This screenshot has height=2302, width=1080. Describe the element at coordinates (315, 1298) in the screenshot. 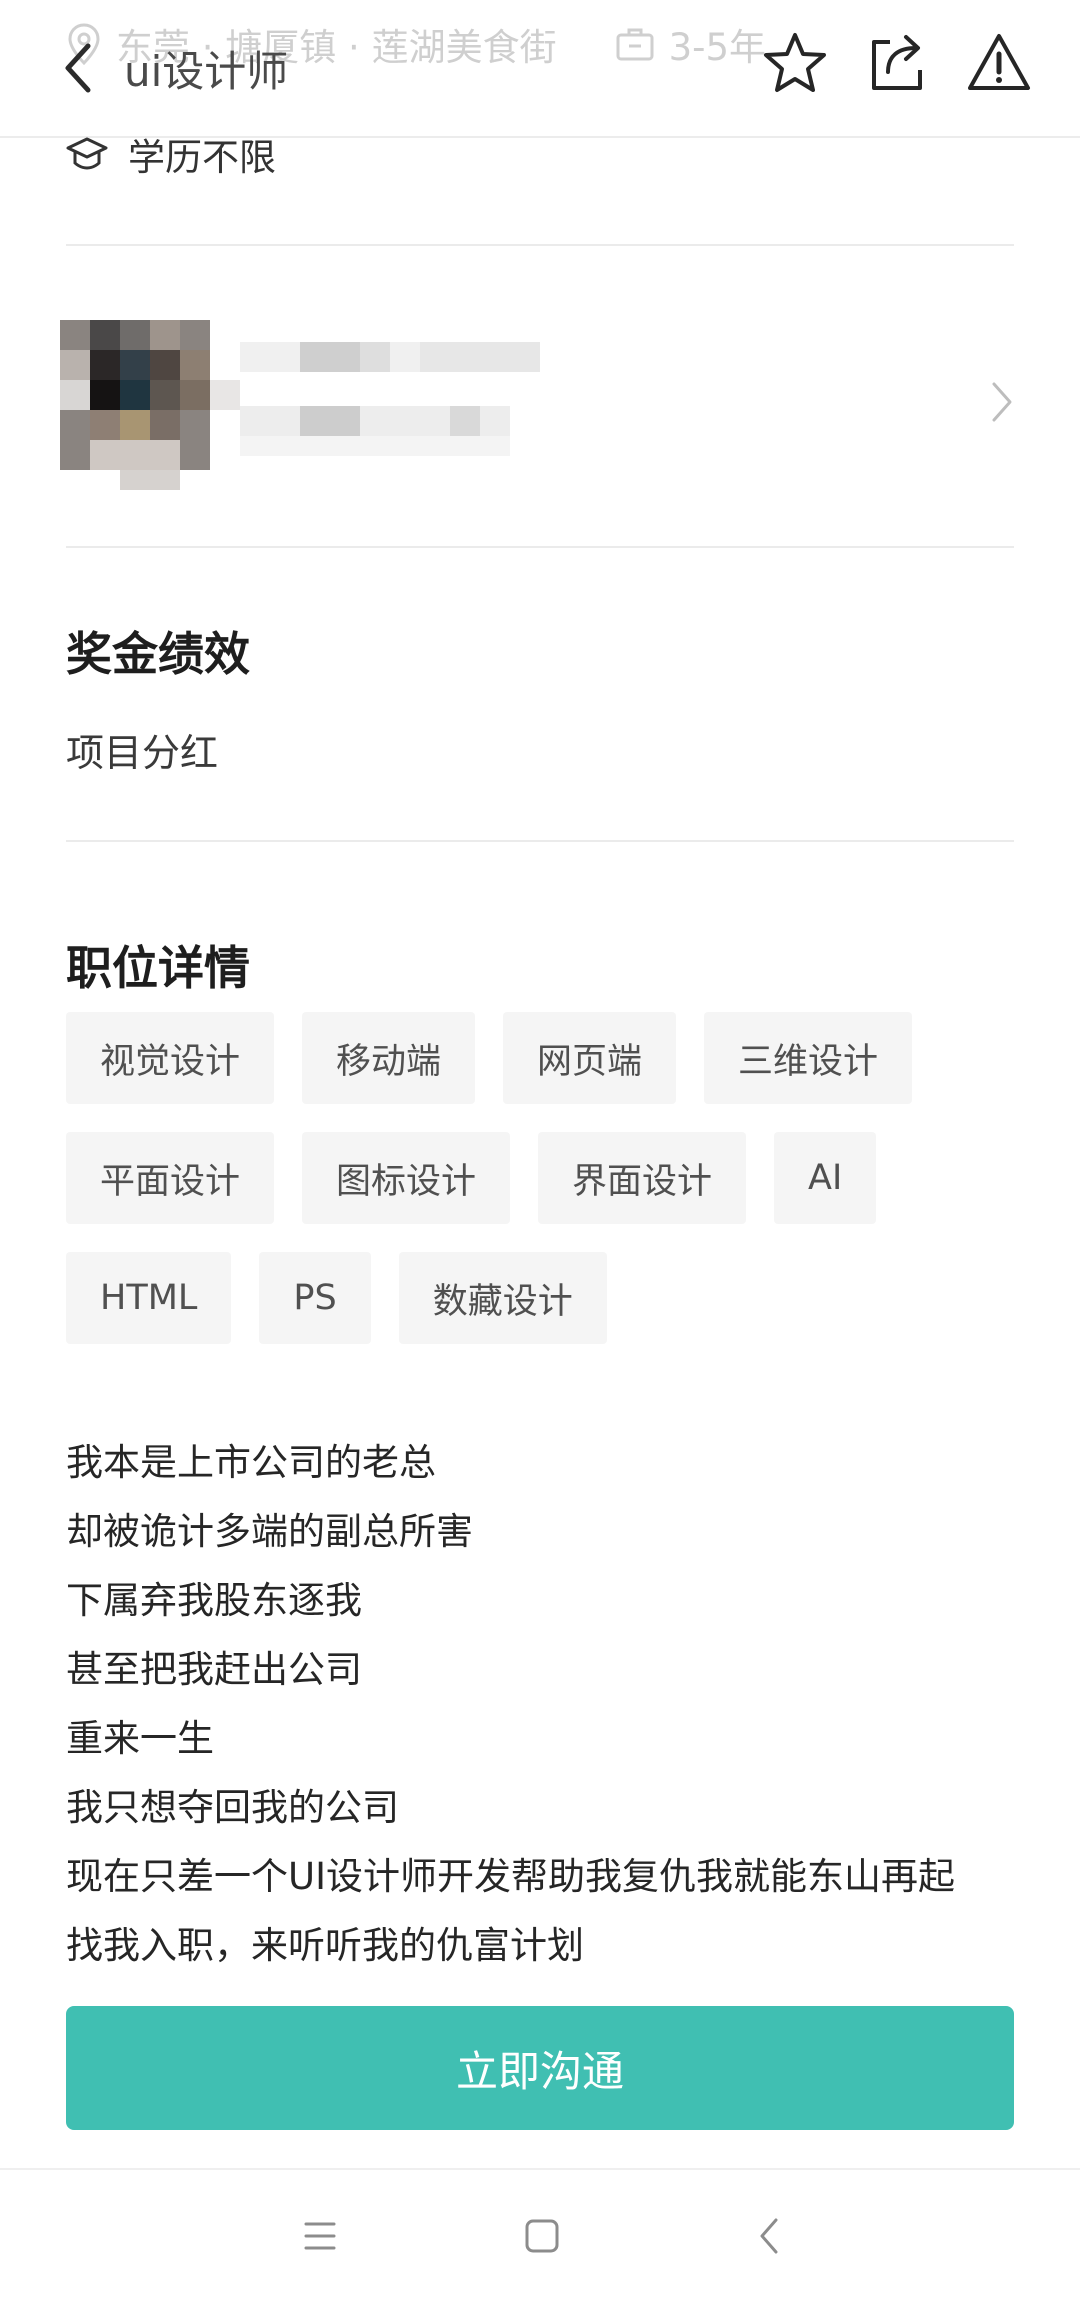

I see `skill-tag: PS` at that location.